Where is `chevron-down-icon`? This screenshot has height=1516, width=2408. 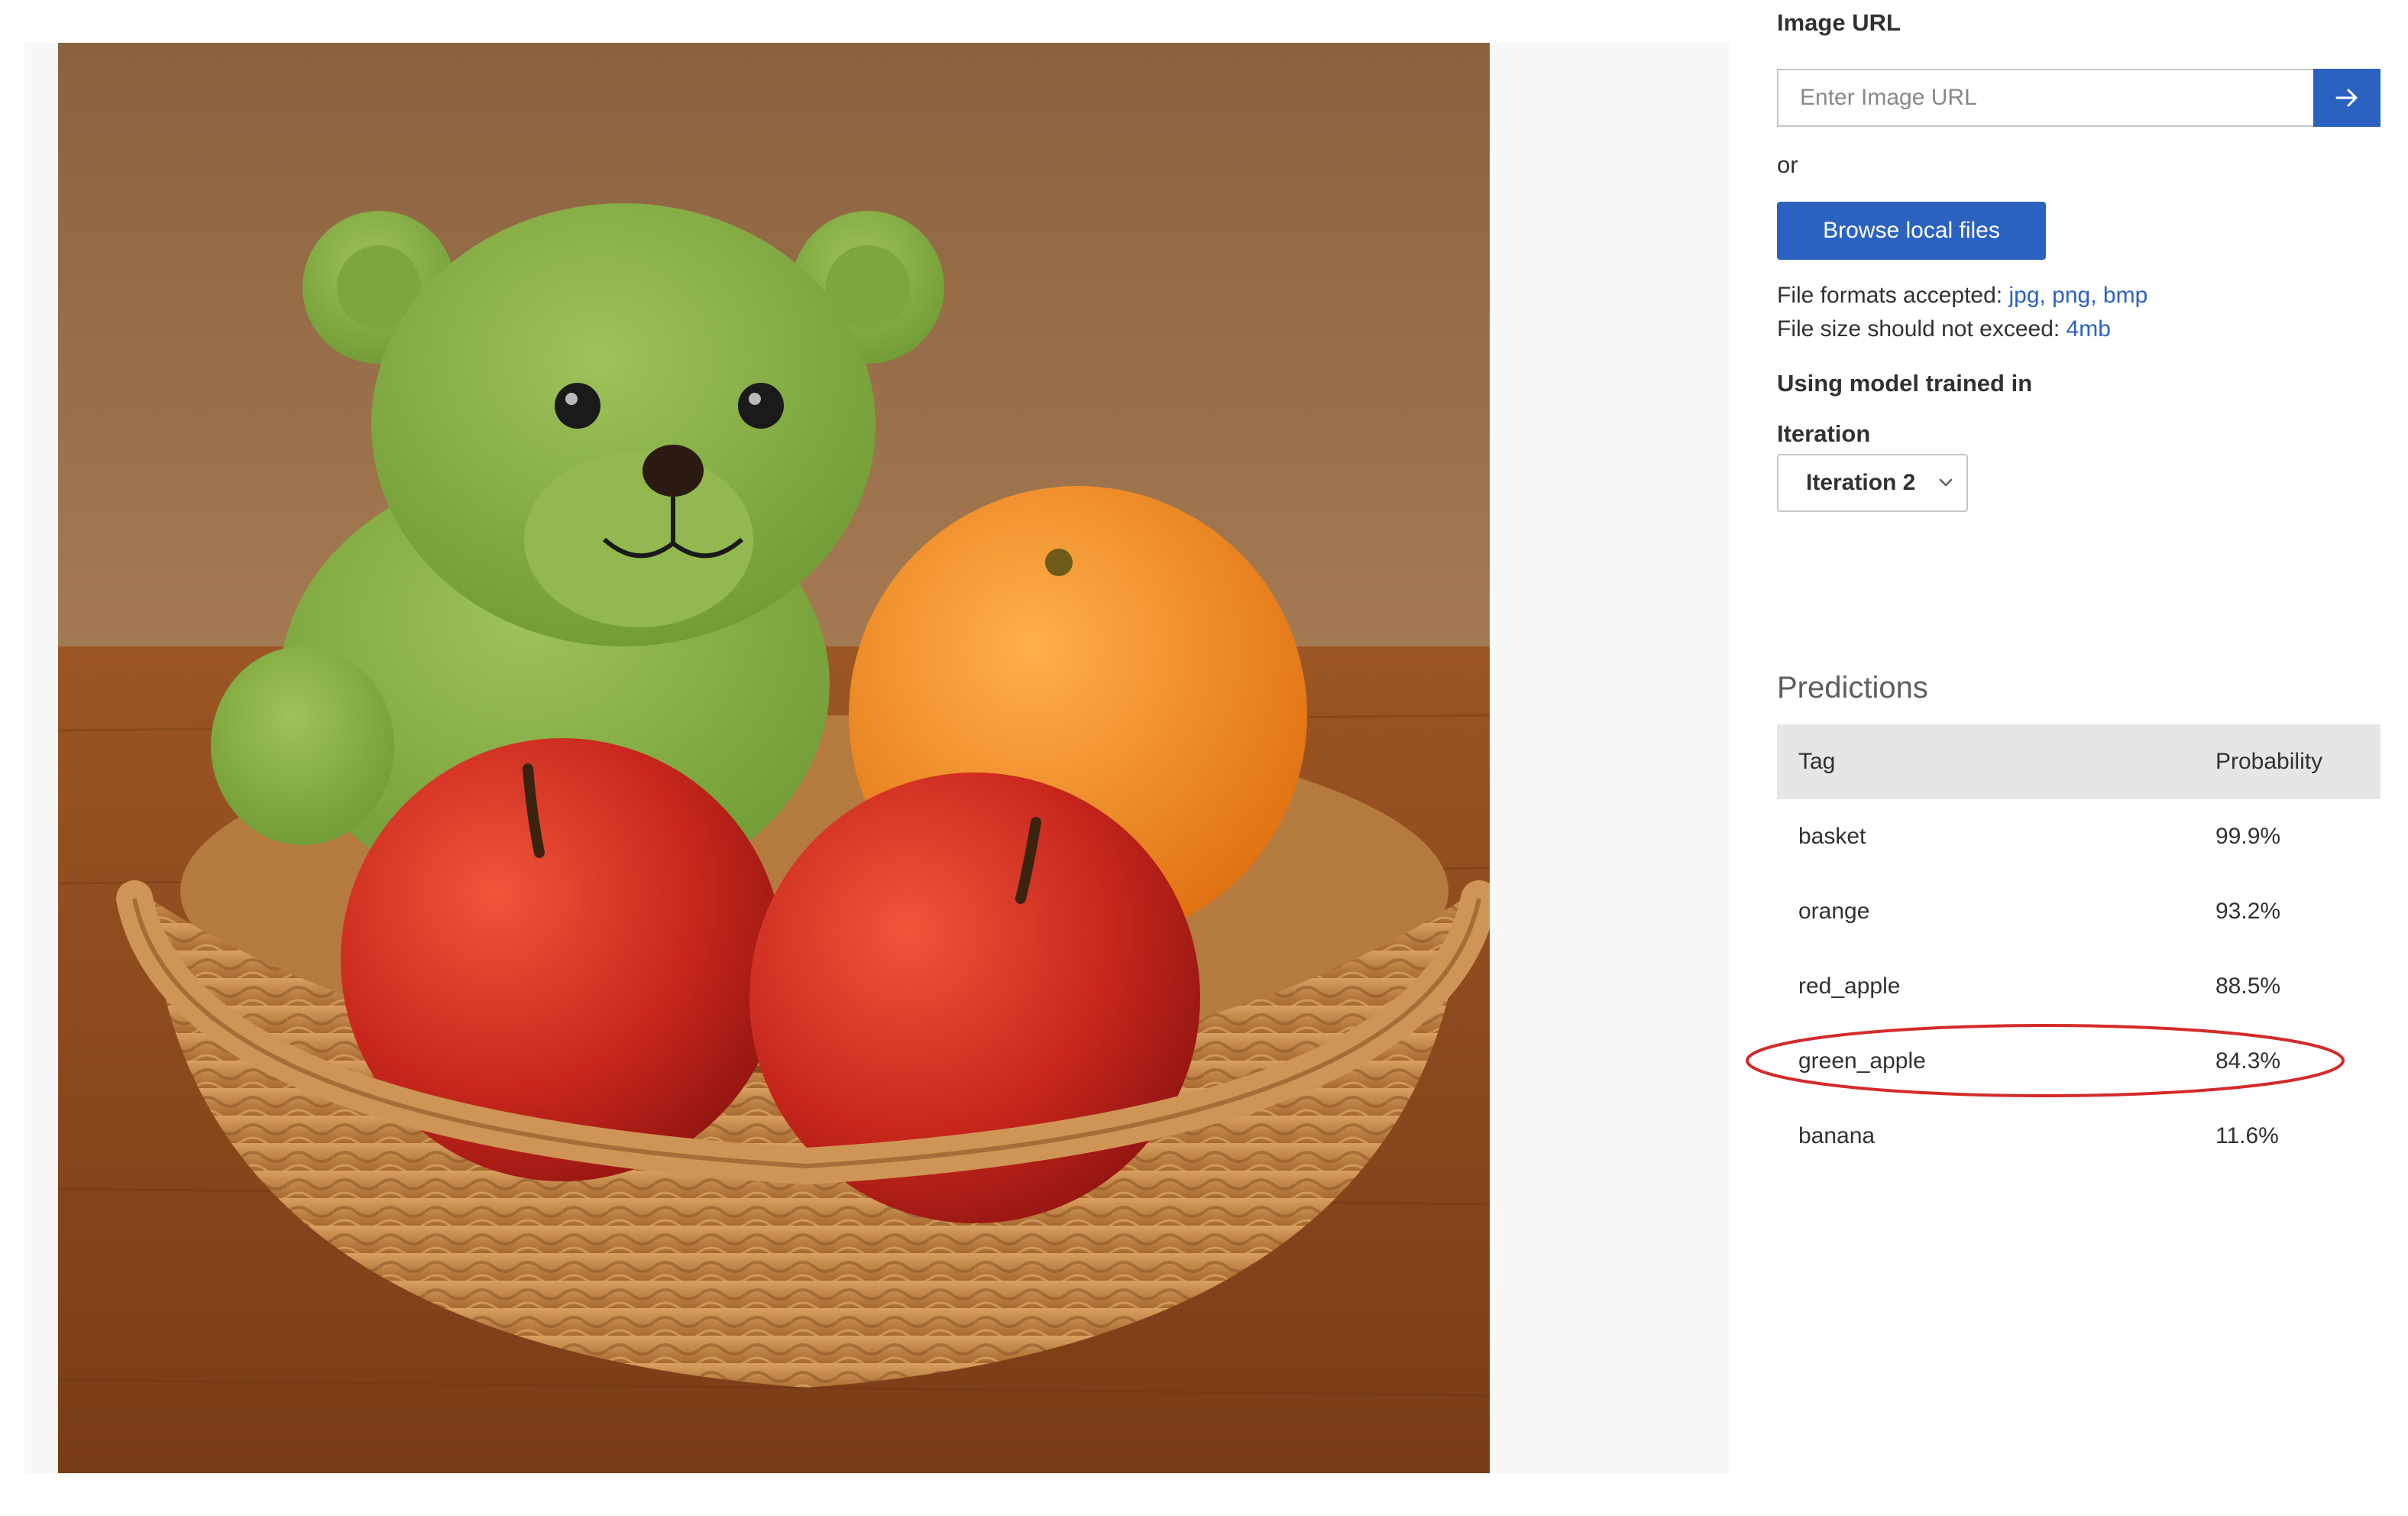
chevron-down-icon is located at coordinates (1946, 483).